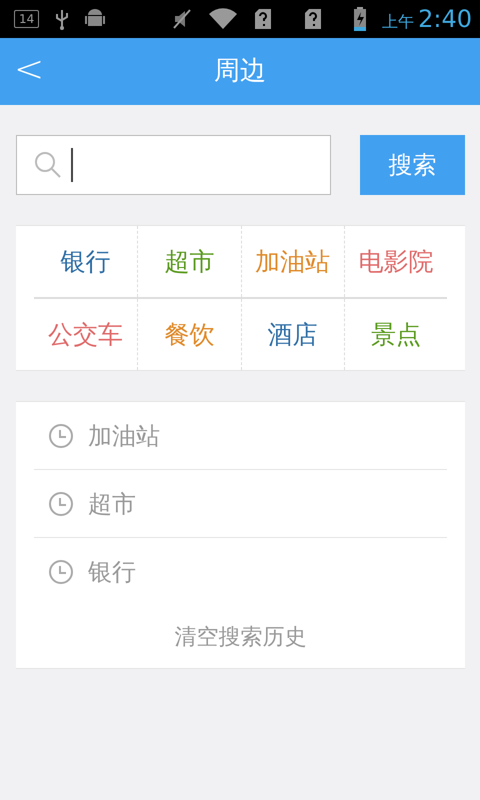  I want to click on notification-count: 14, so click(27, 19).